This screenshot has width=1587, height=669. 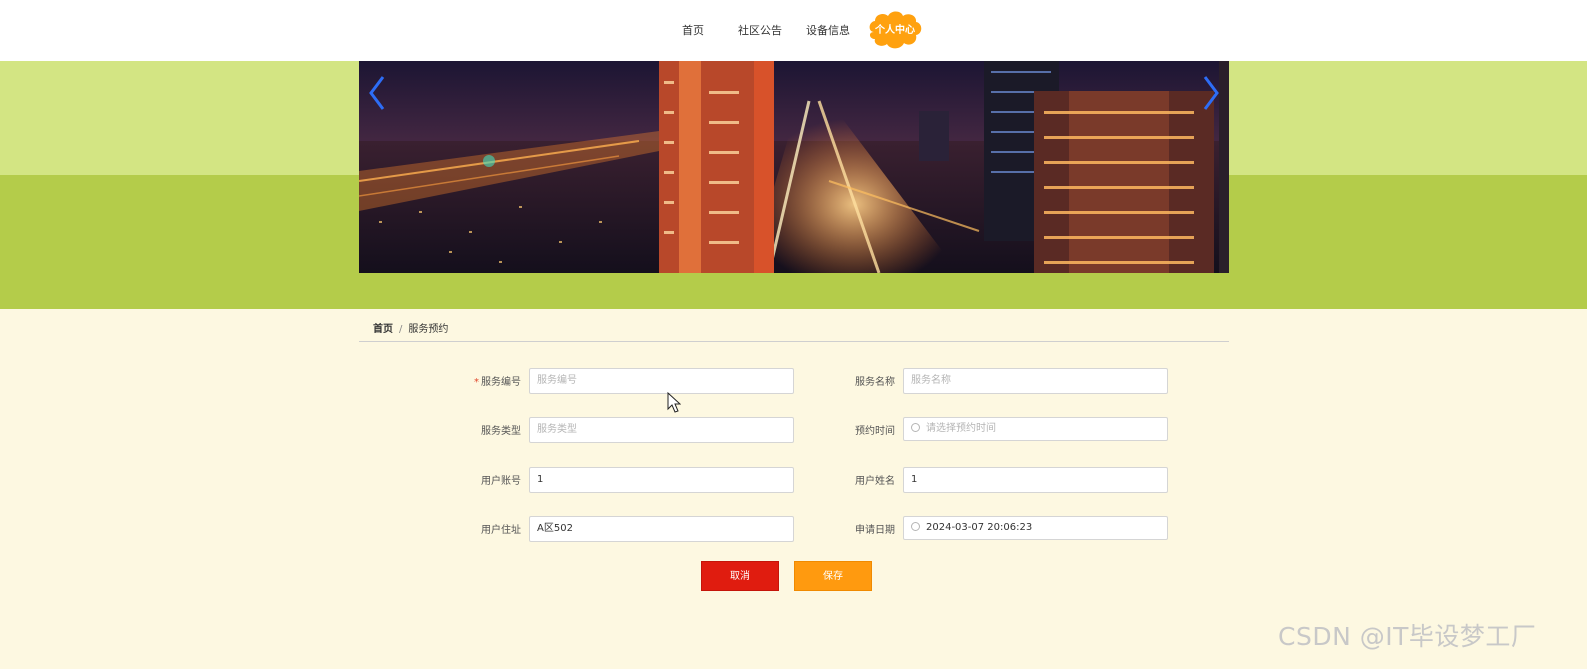 What do you see at coordinates (674, 402) in the screenshot?
I see `mouse-cursor-icon` at bounding box center [674, 402].